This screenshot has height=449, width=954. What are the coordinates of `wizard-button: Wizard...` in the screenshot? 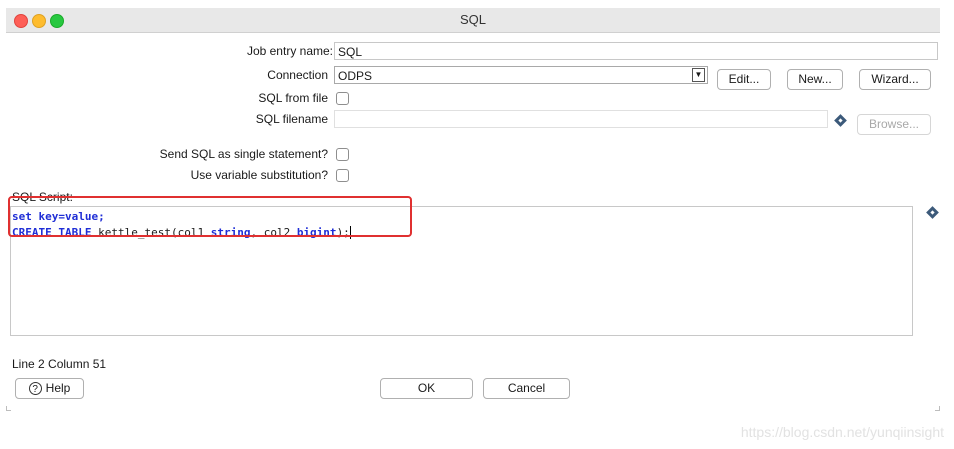 It's located at (895, 79).